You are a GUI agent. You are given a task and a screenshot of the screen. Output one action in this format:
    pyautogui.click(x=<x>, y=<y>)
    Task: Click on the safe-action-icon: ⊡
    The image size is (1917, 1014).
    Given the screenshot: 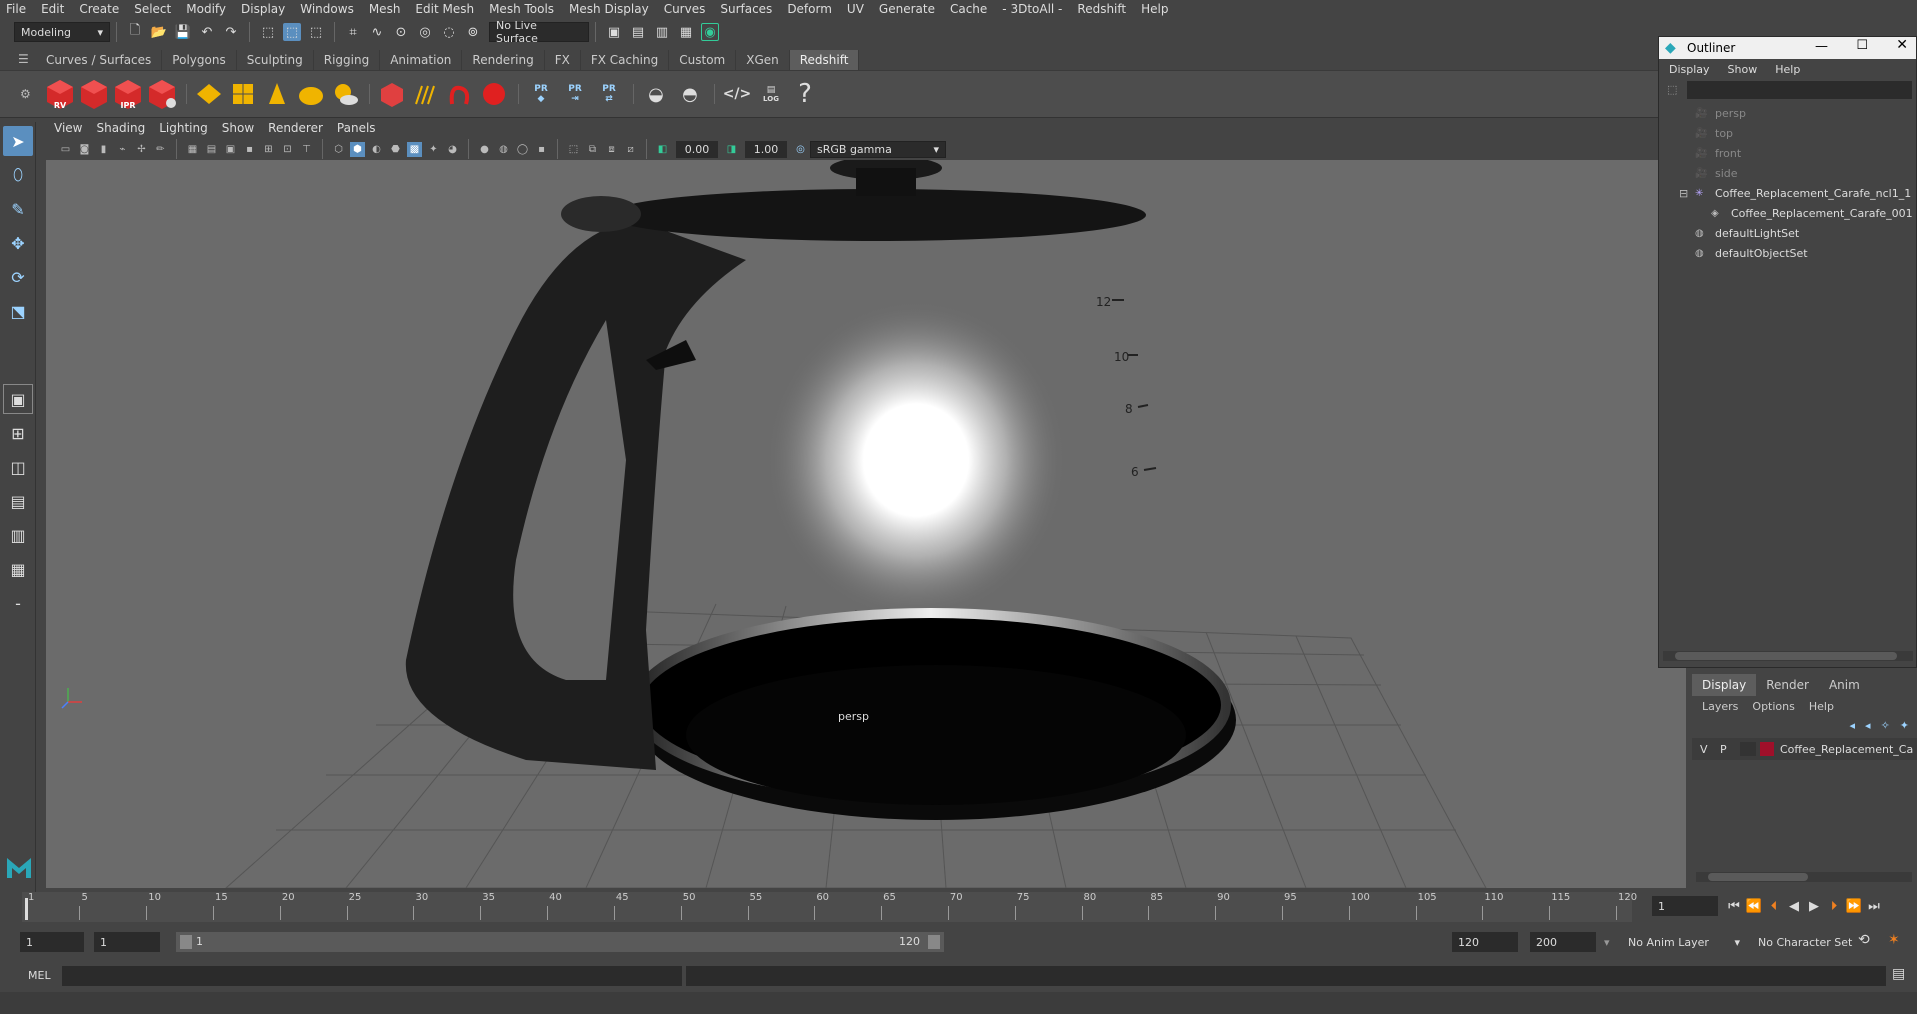 What is the action you would take?
    pyautogui.click(x=287, y=149)
    